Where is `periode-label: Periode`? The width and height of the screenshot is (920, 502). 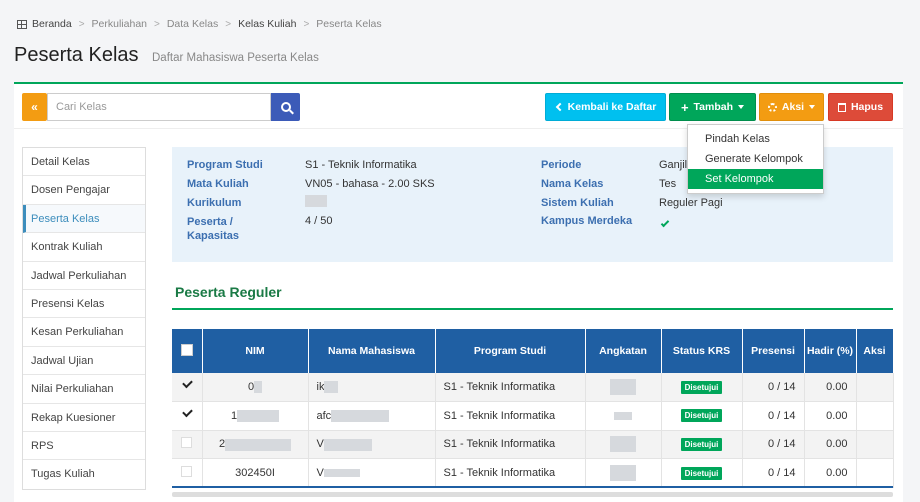 periode-label: Periode is located at coordinates (561, 165).